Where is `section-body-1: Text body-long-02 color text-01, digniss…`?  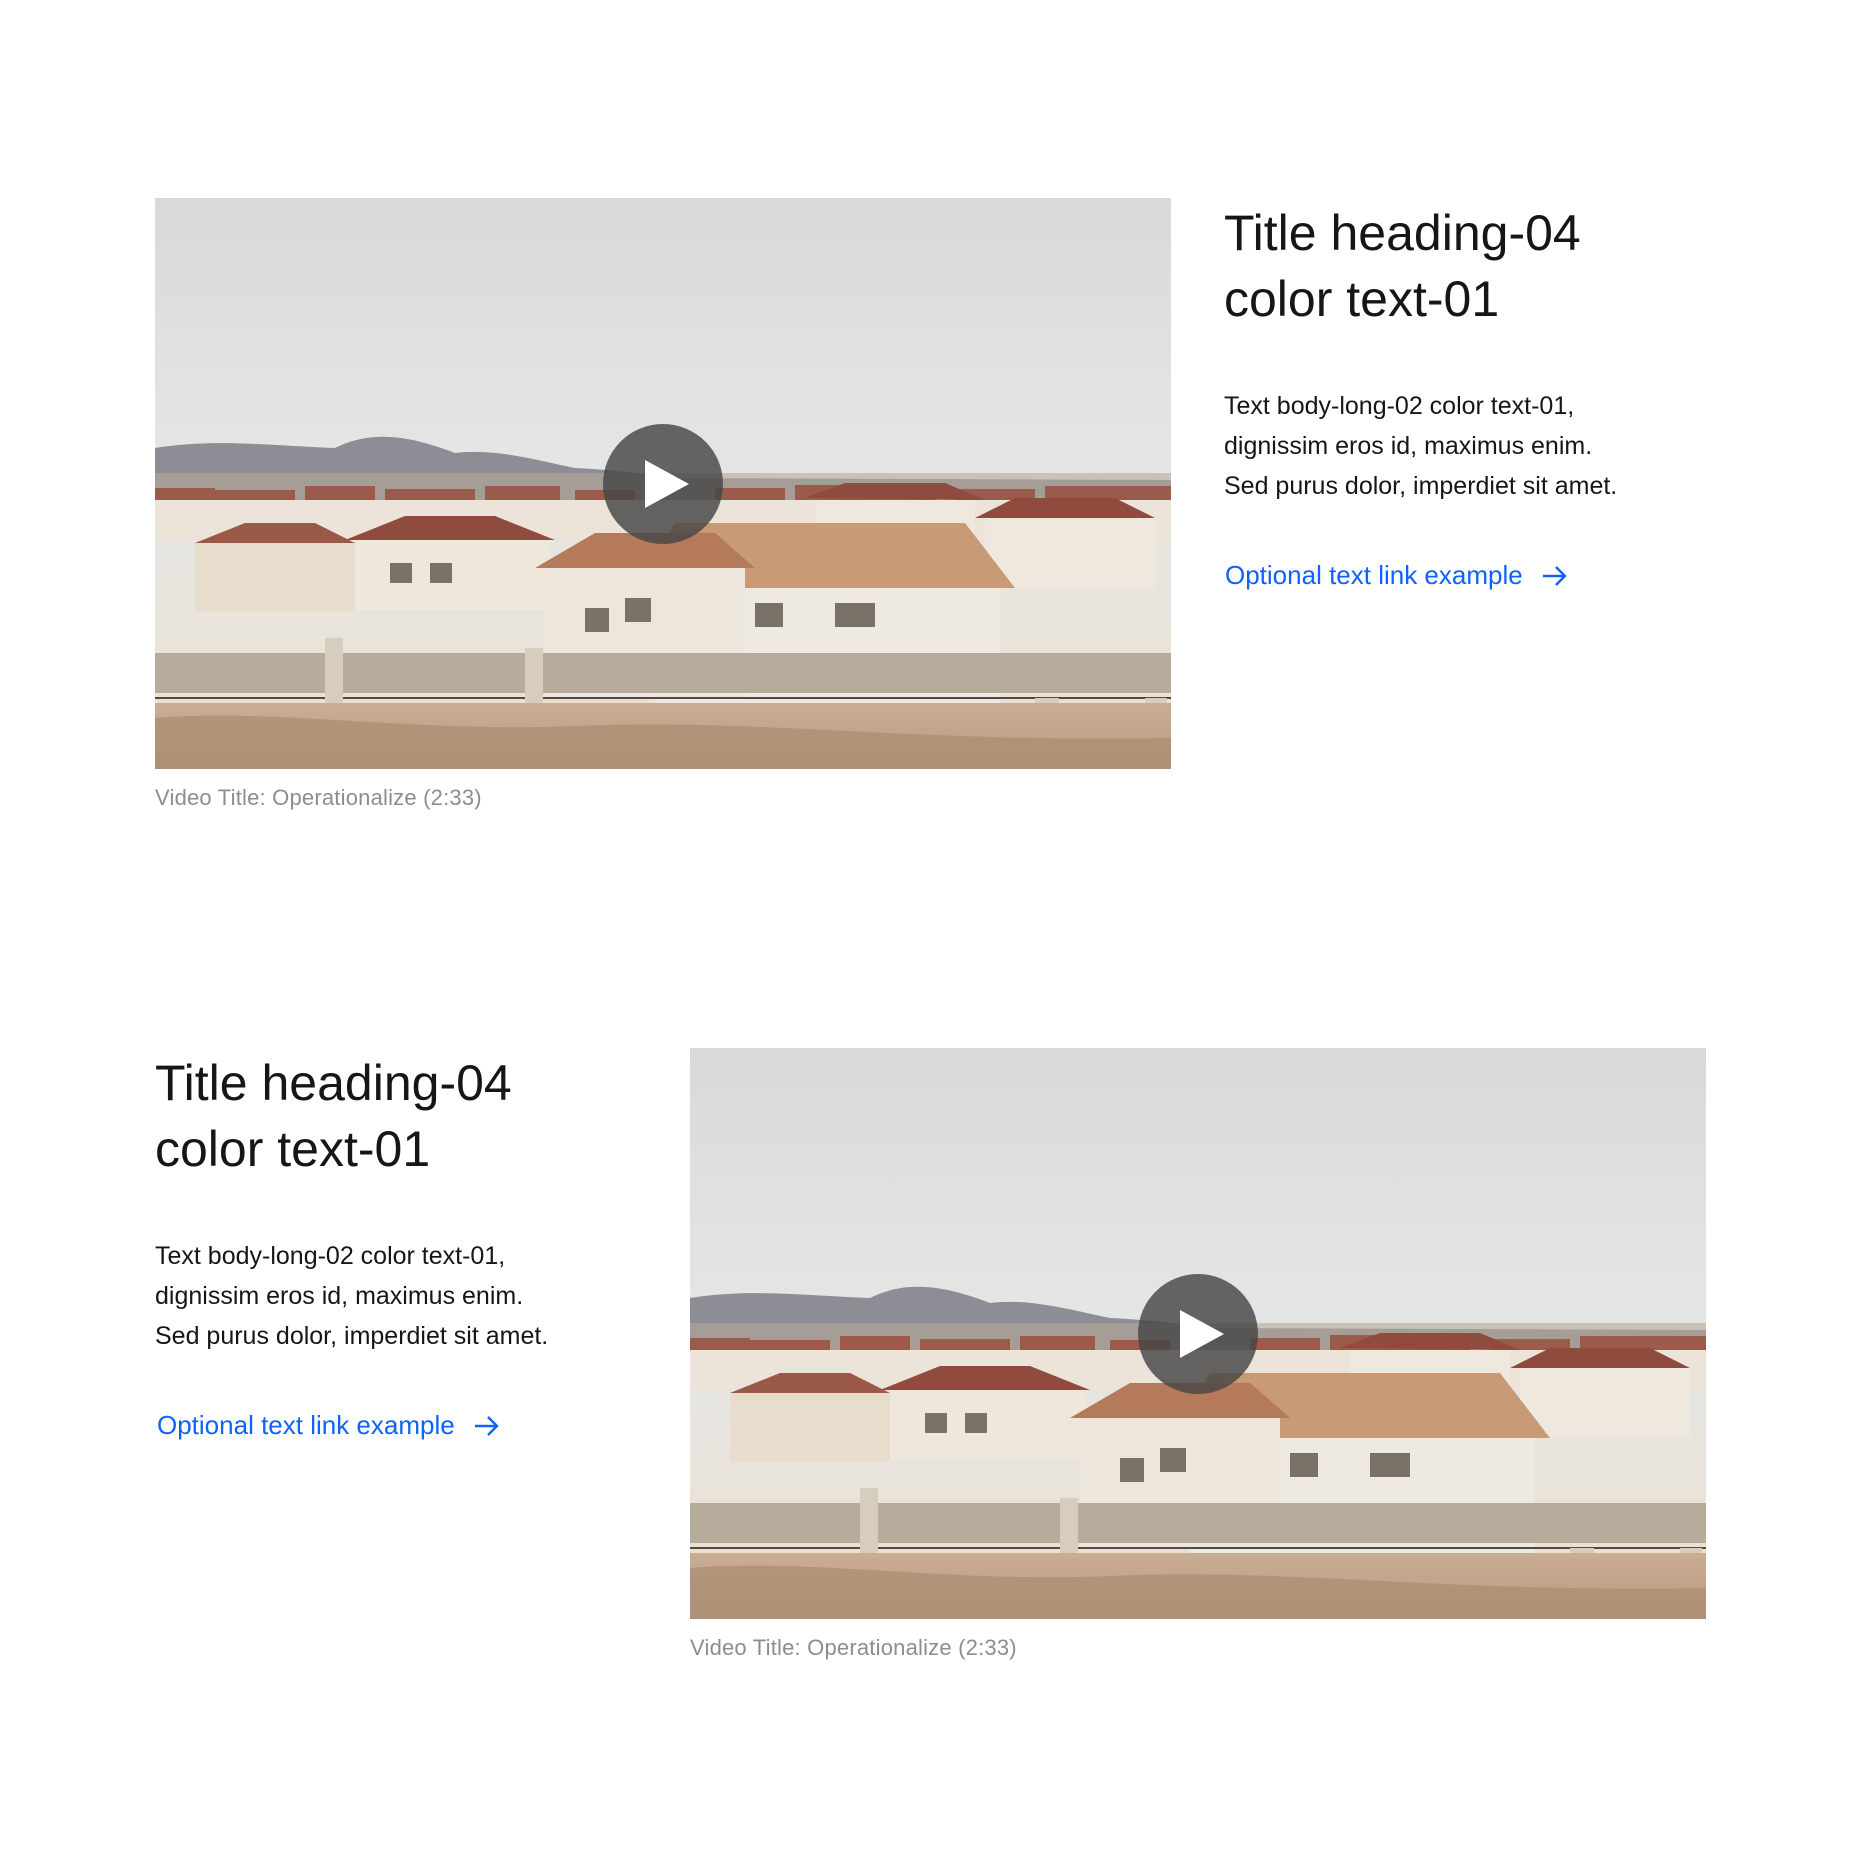 section-body-1: Text body-long-02 color text-01, digniss… is located at coordinates (1459, 446).